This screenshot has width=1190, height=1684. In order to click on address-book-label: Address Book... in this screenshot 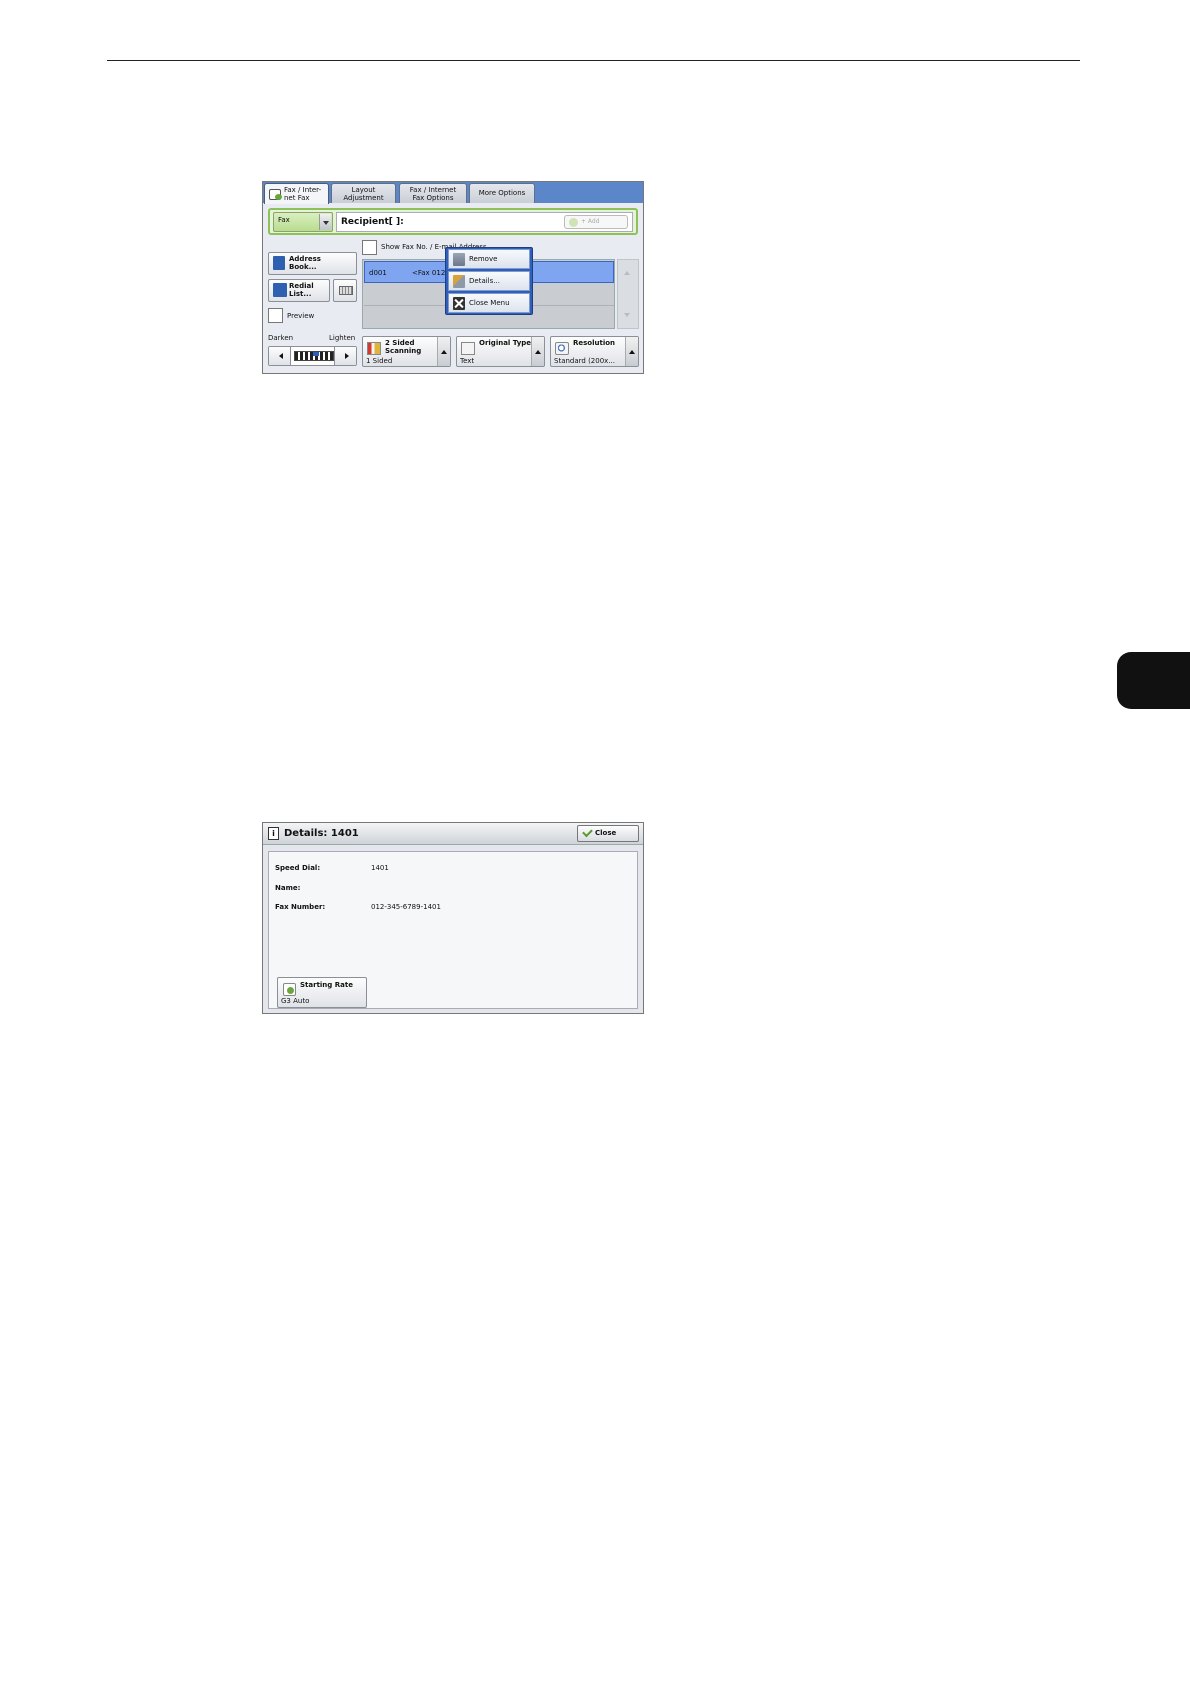, I will do `click(305, 263)`.